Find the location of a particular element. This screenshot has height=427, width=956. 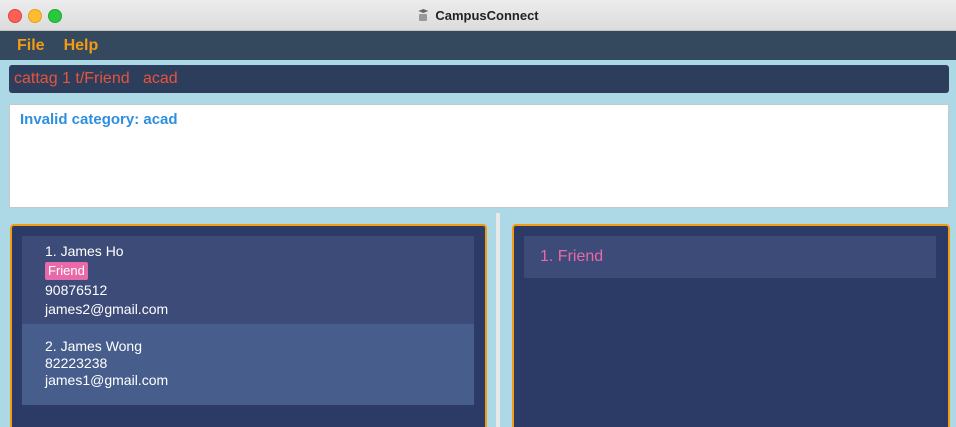

person-email: james1@gmail.com is located at coordinates (107, 380).